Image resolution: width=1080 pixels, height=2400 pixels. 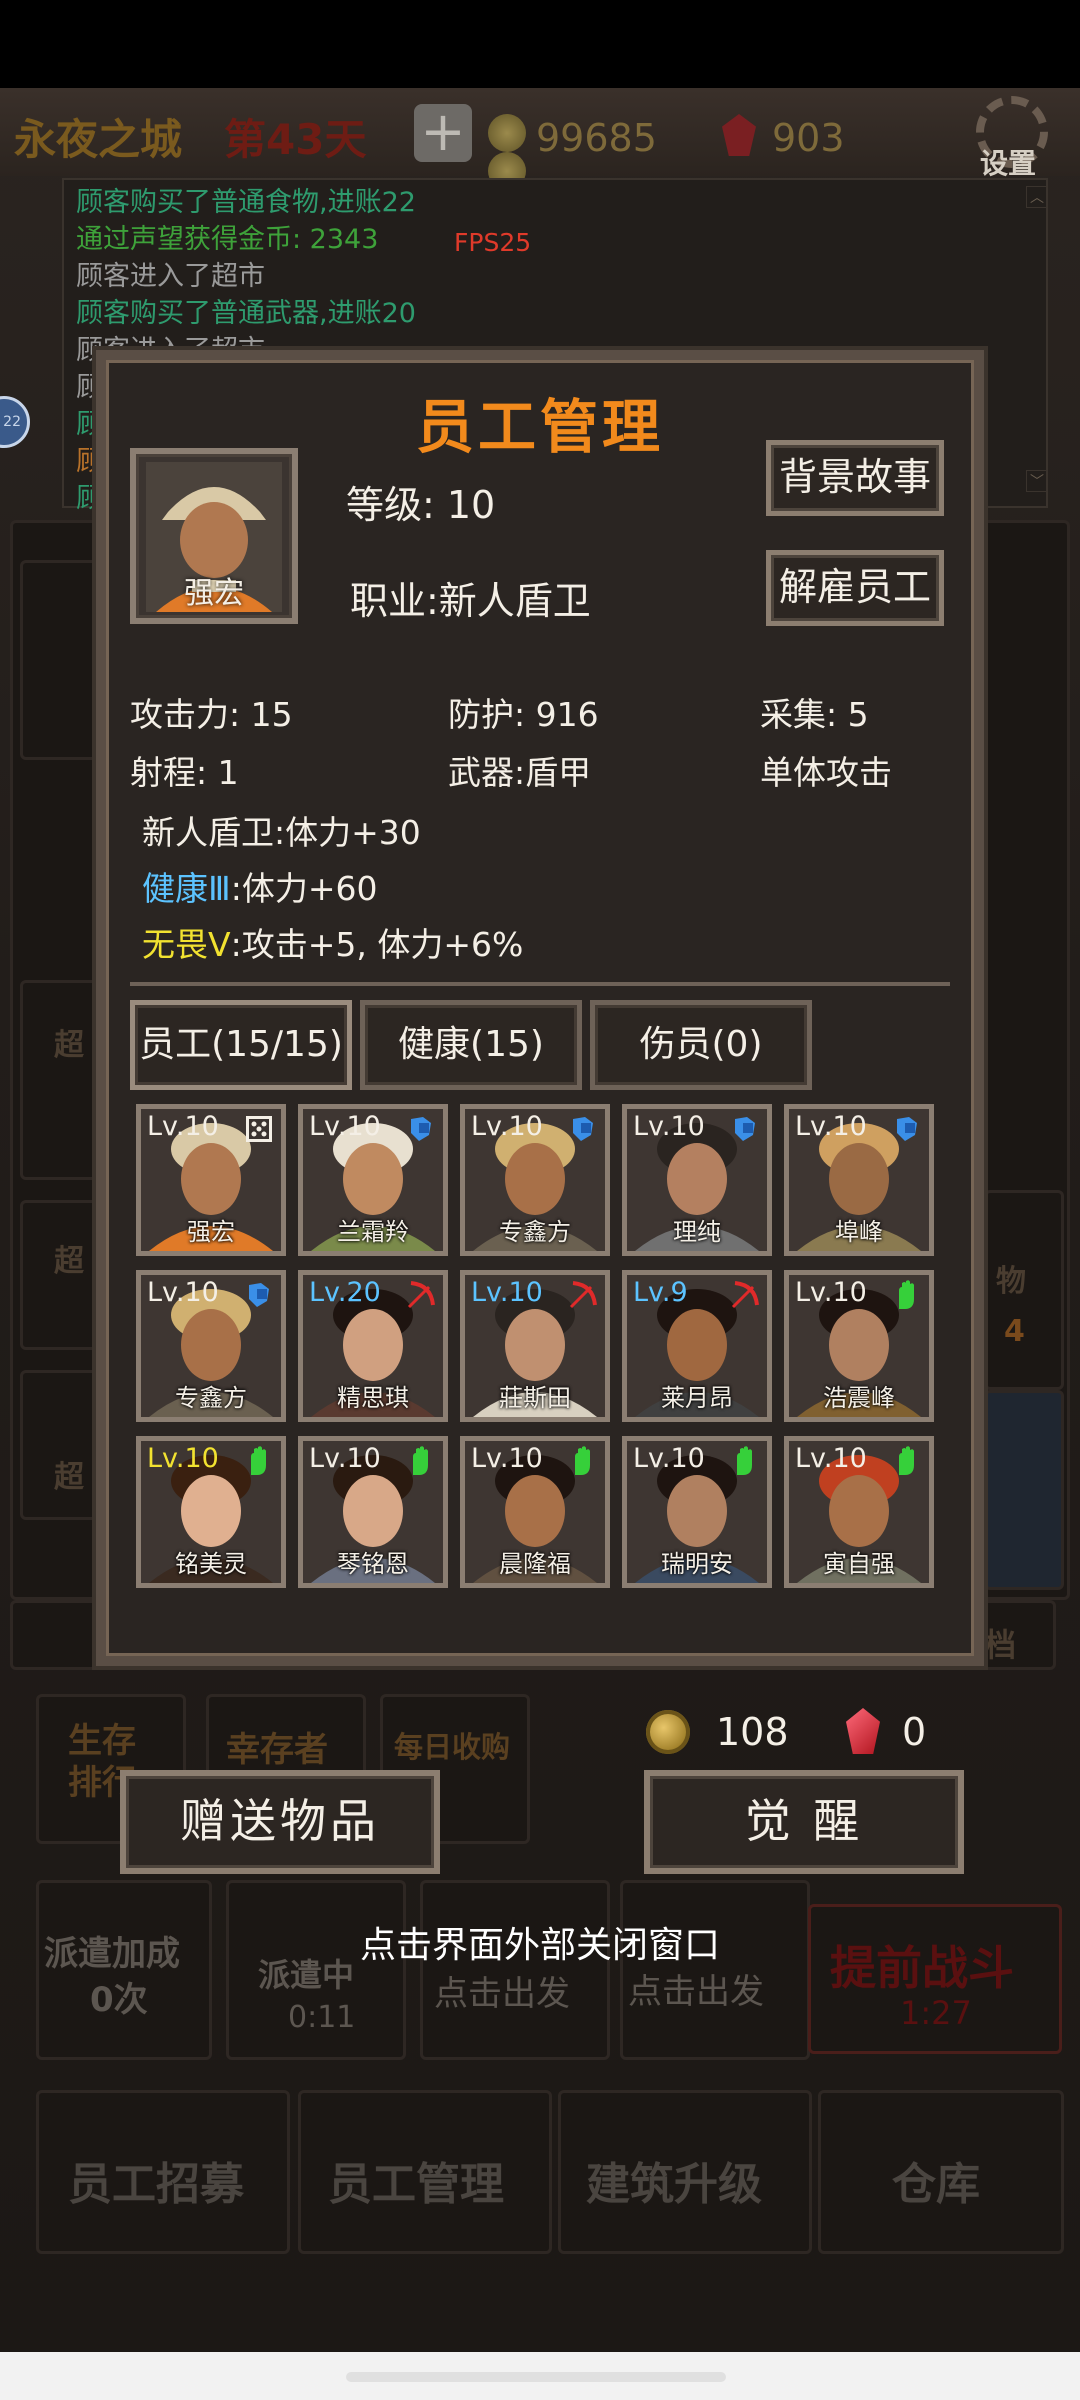 What do you see at coordinates (523, 714) in the screenshot?
I see `defense-stat: 防护: 916` at bounding box center [523, 714].